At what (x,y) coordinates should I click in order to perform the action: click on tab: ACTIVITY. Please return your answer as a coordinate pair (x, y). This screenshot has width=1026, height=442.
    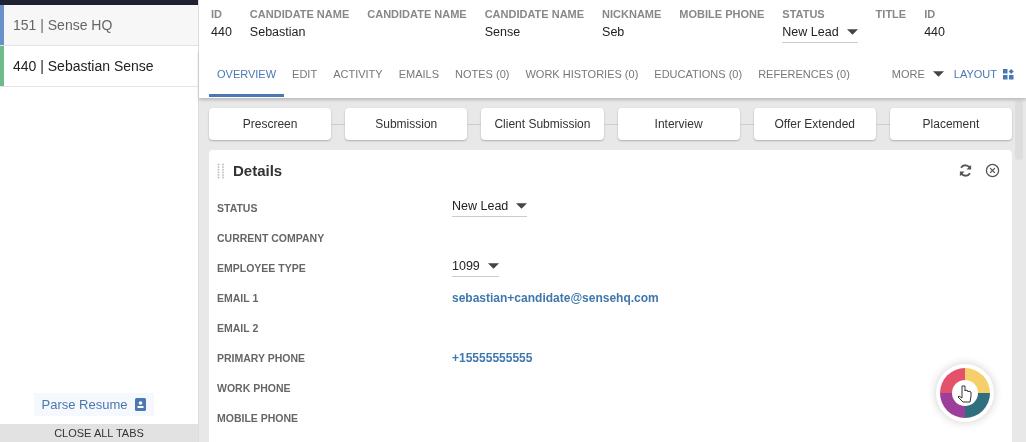
    Looking at the image, I should click on (358, 74).